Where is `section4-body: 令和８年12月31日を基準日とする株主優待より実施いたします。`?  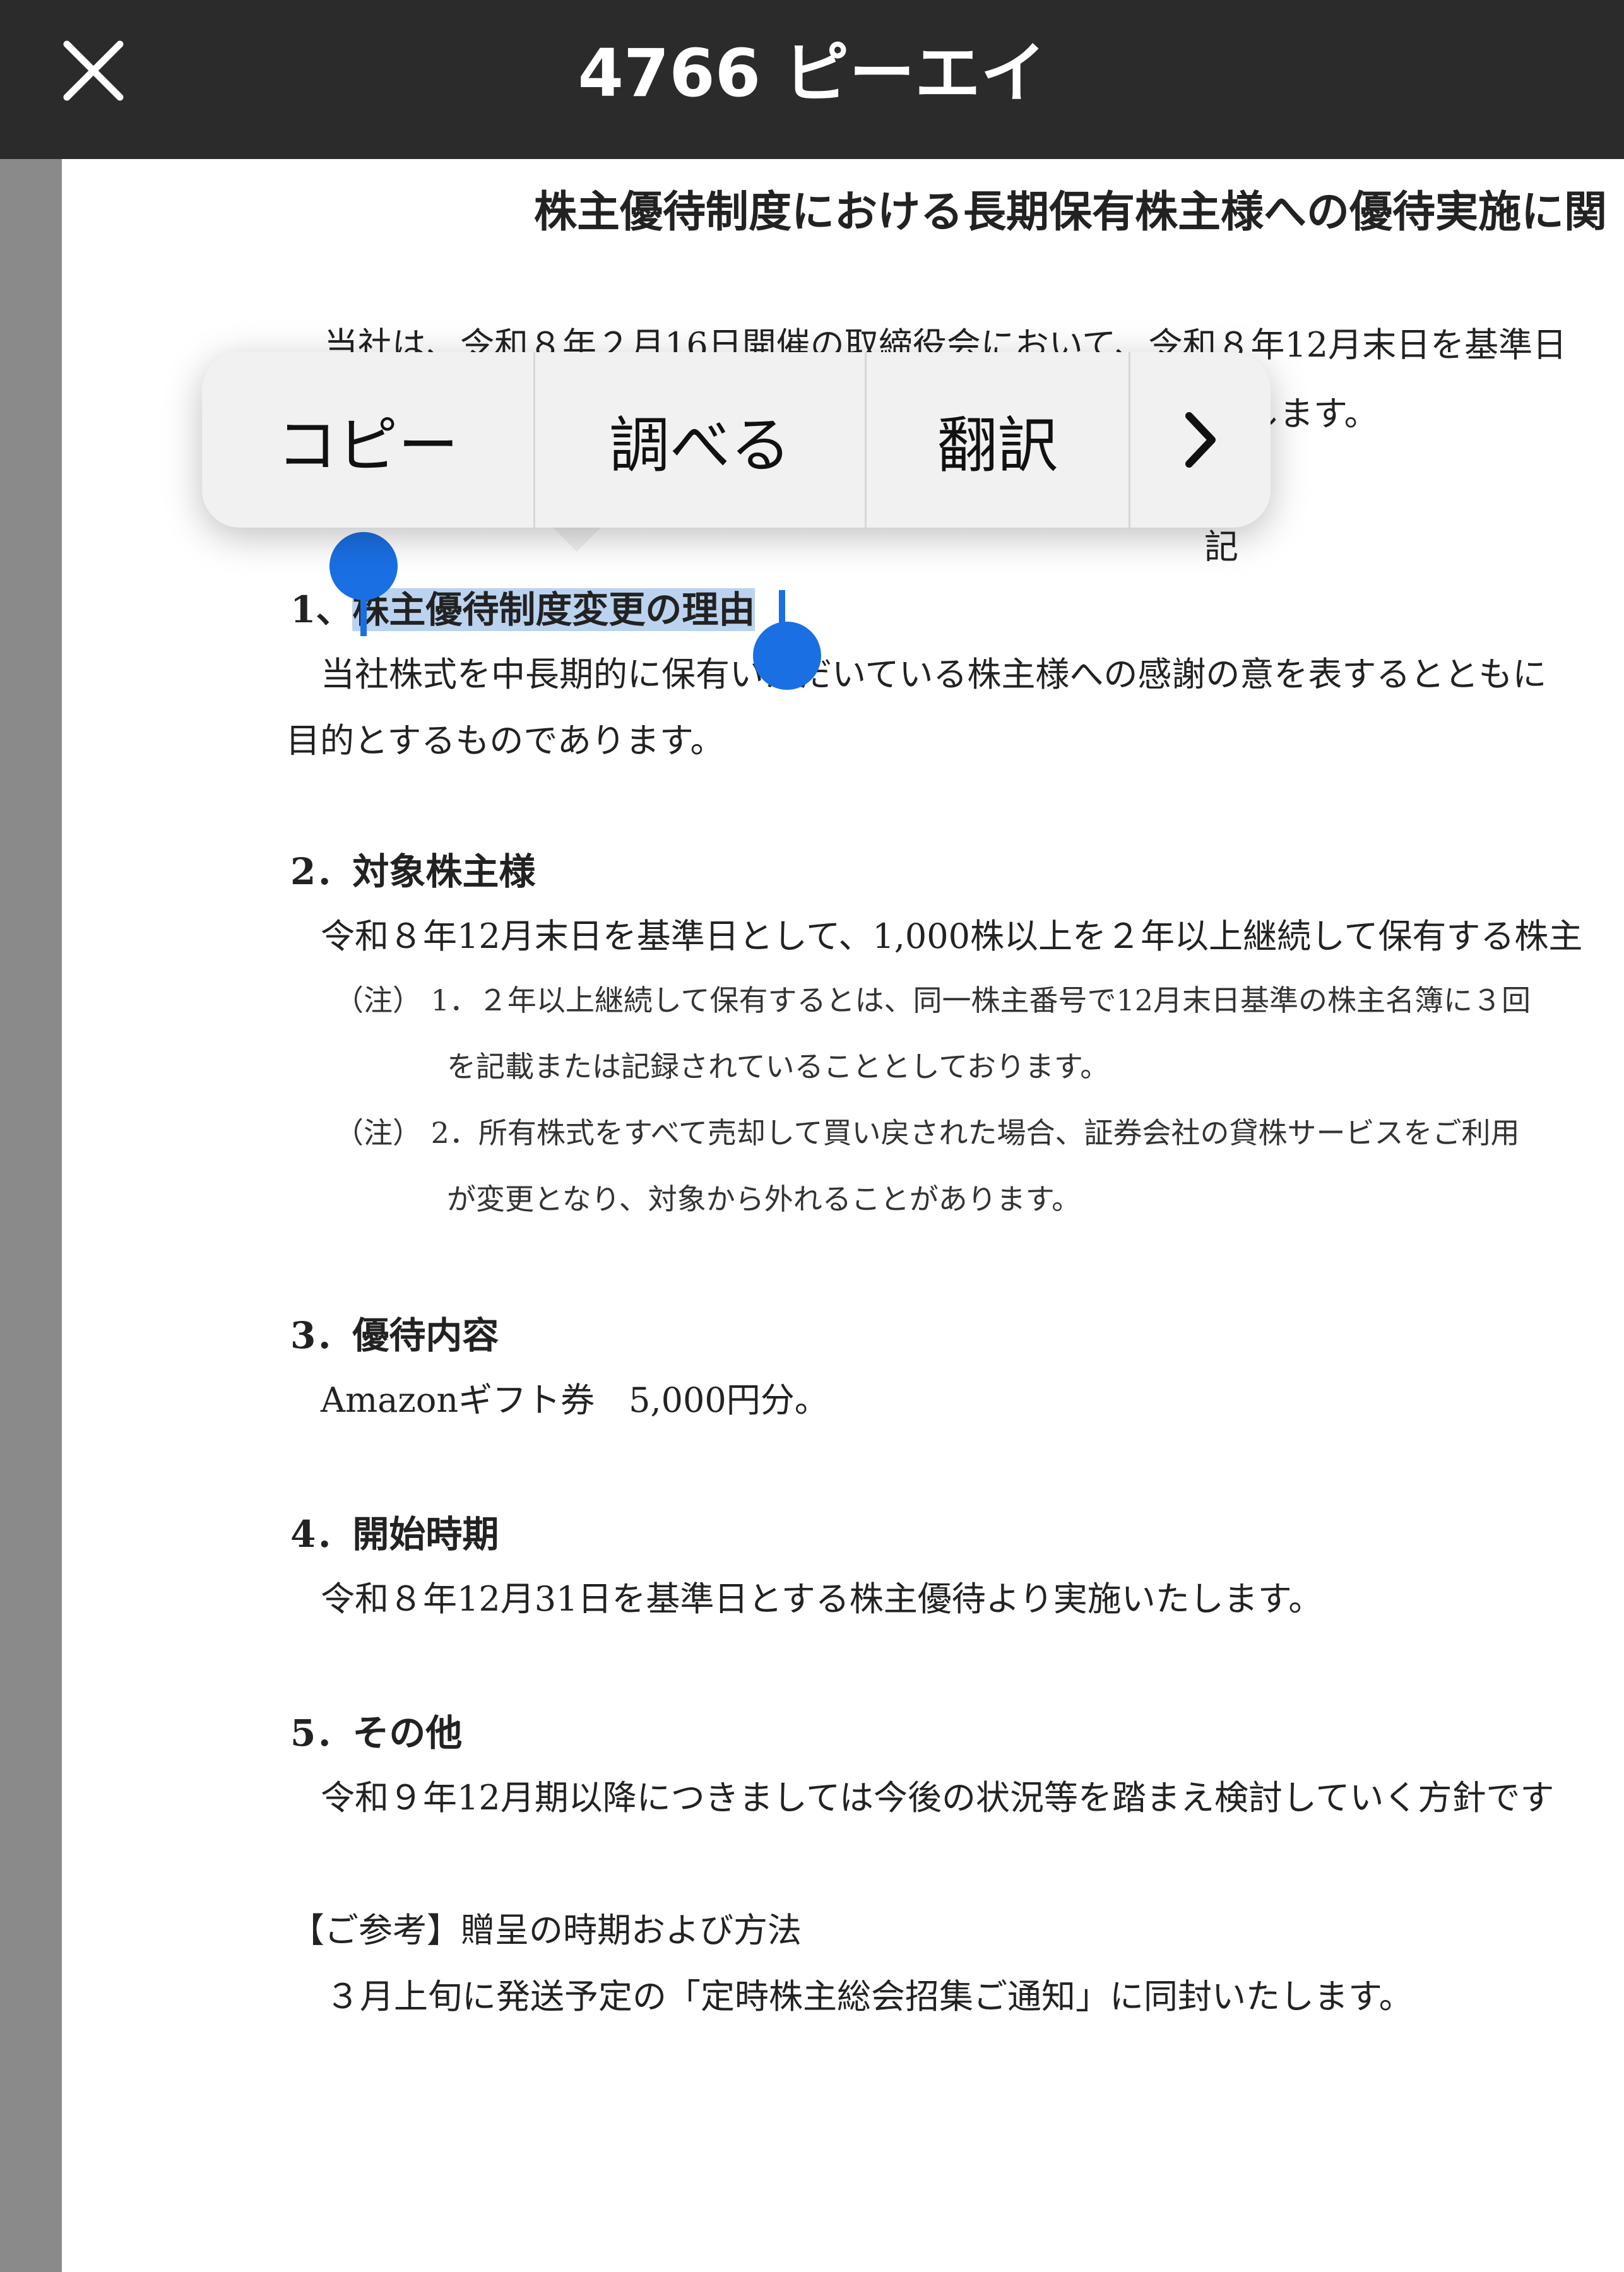
section4-body: 令和８年12月31日を基準日とする株主優待より実施いたします。 is located at coordinates (822, 1599).